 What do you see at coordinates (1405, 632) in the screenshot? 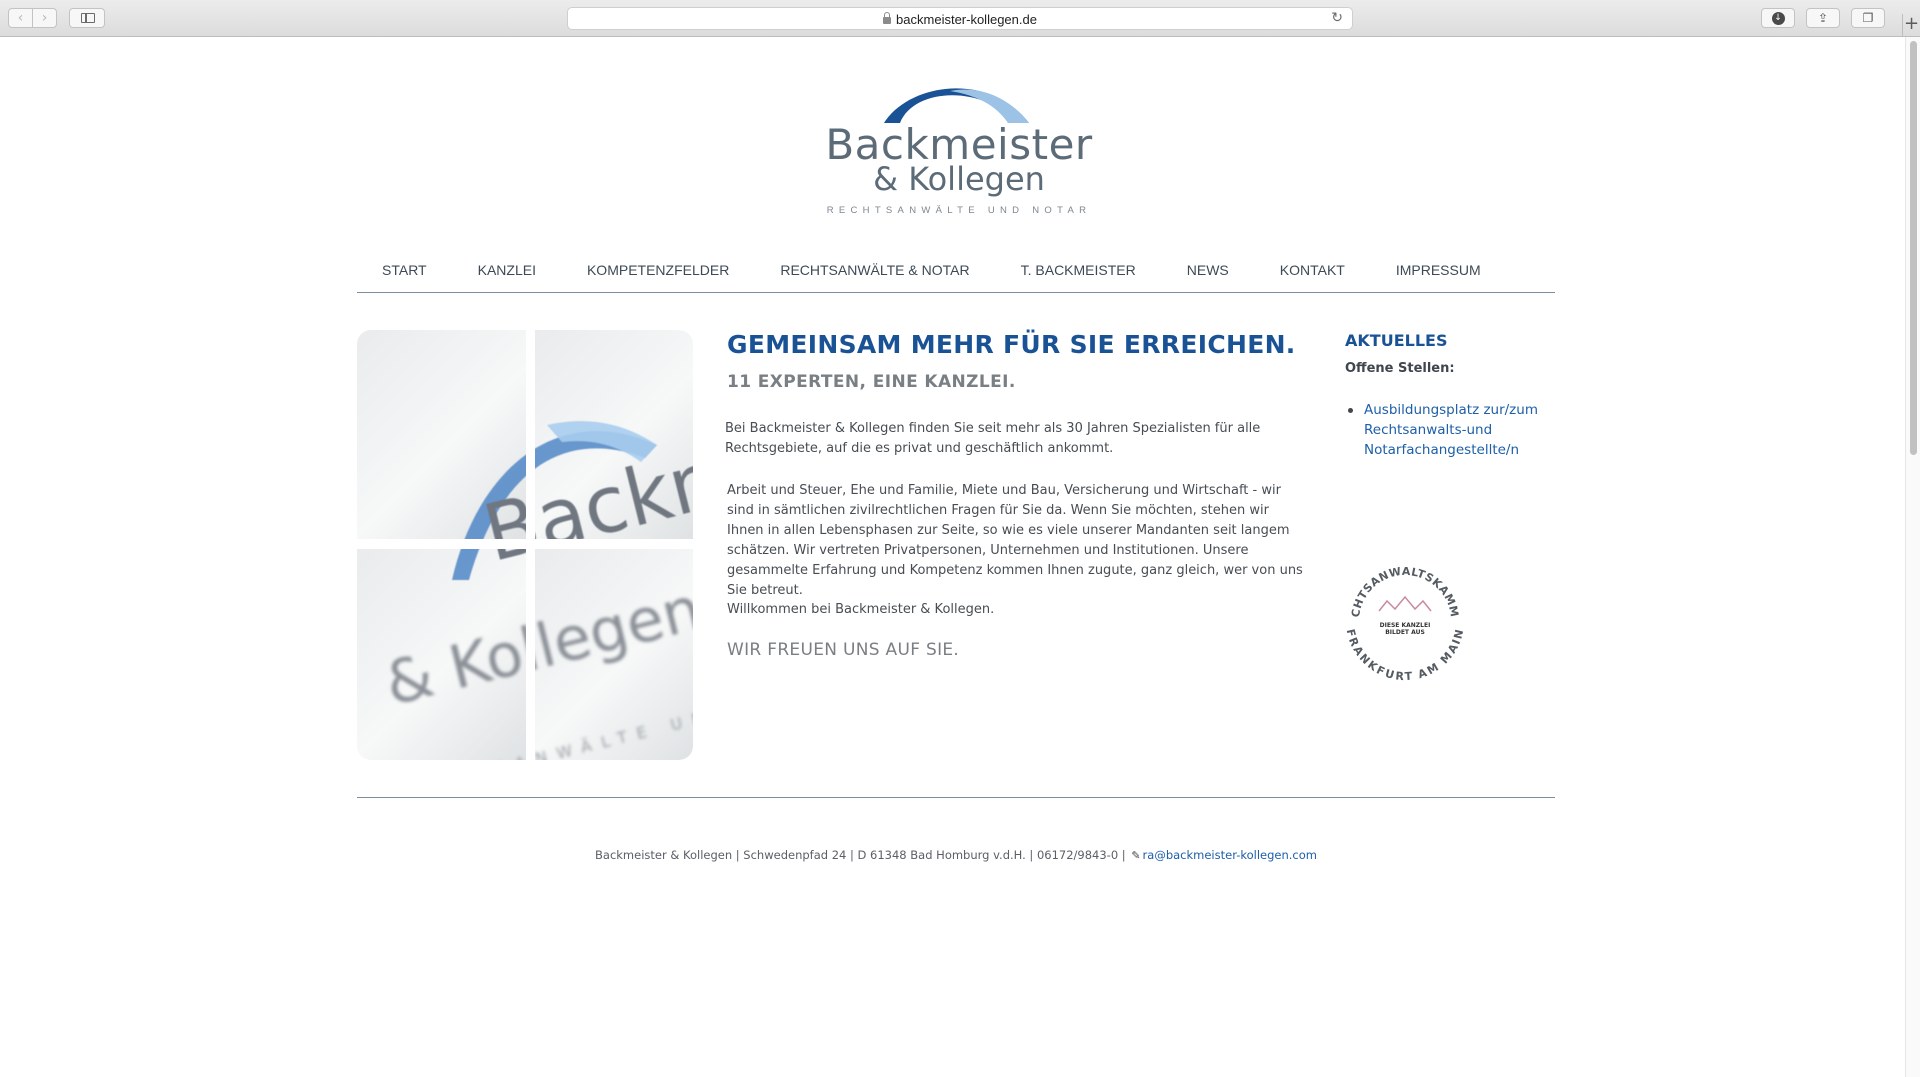
I see `seal-center-line2: BILDET AUS` at bounding box center [1405, 632].